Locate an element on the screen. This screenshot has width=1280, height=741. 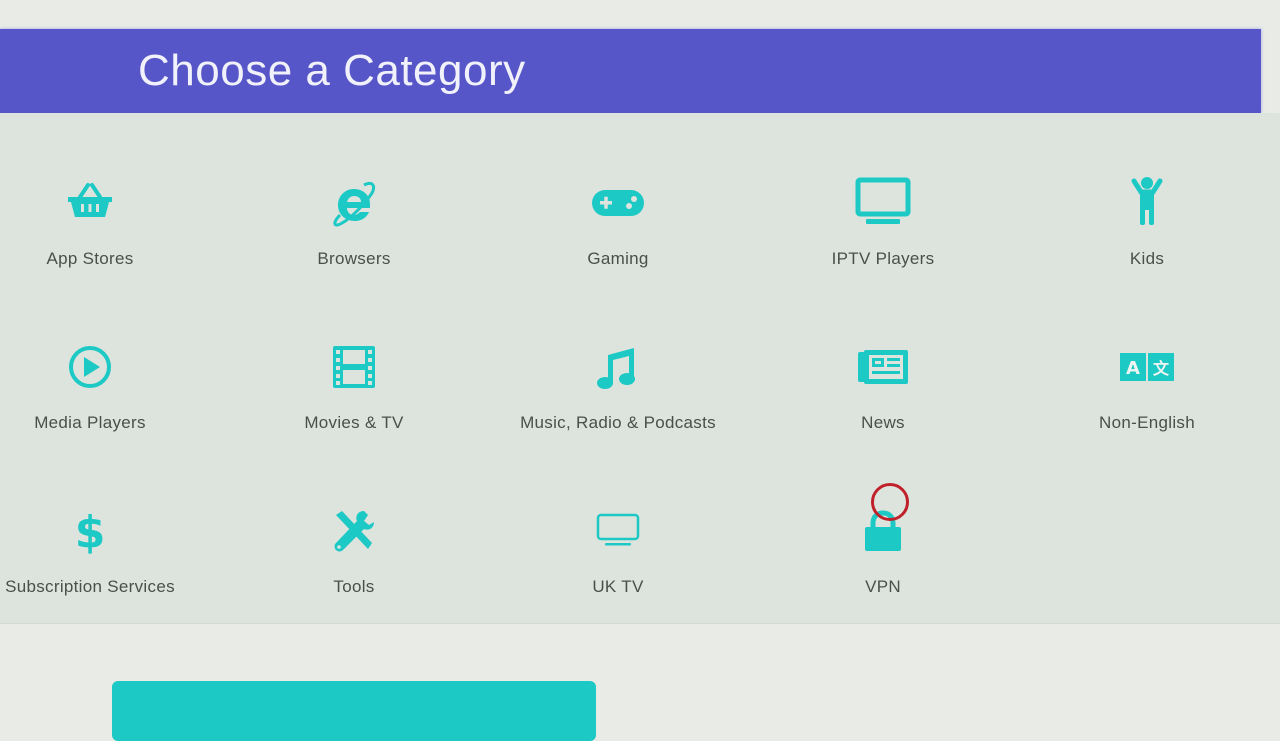
category-movies-tv: Movies & TV is located at coordinates (354, 404).